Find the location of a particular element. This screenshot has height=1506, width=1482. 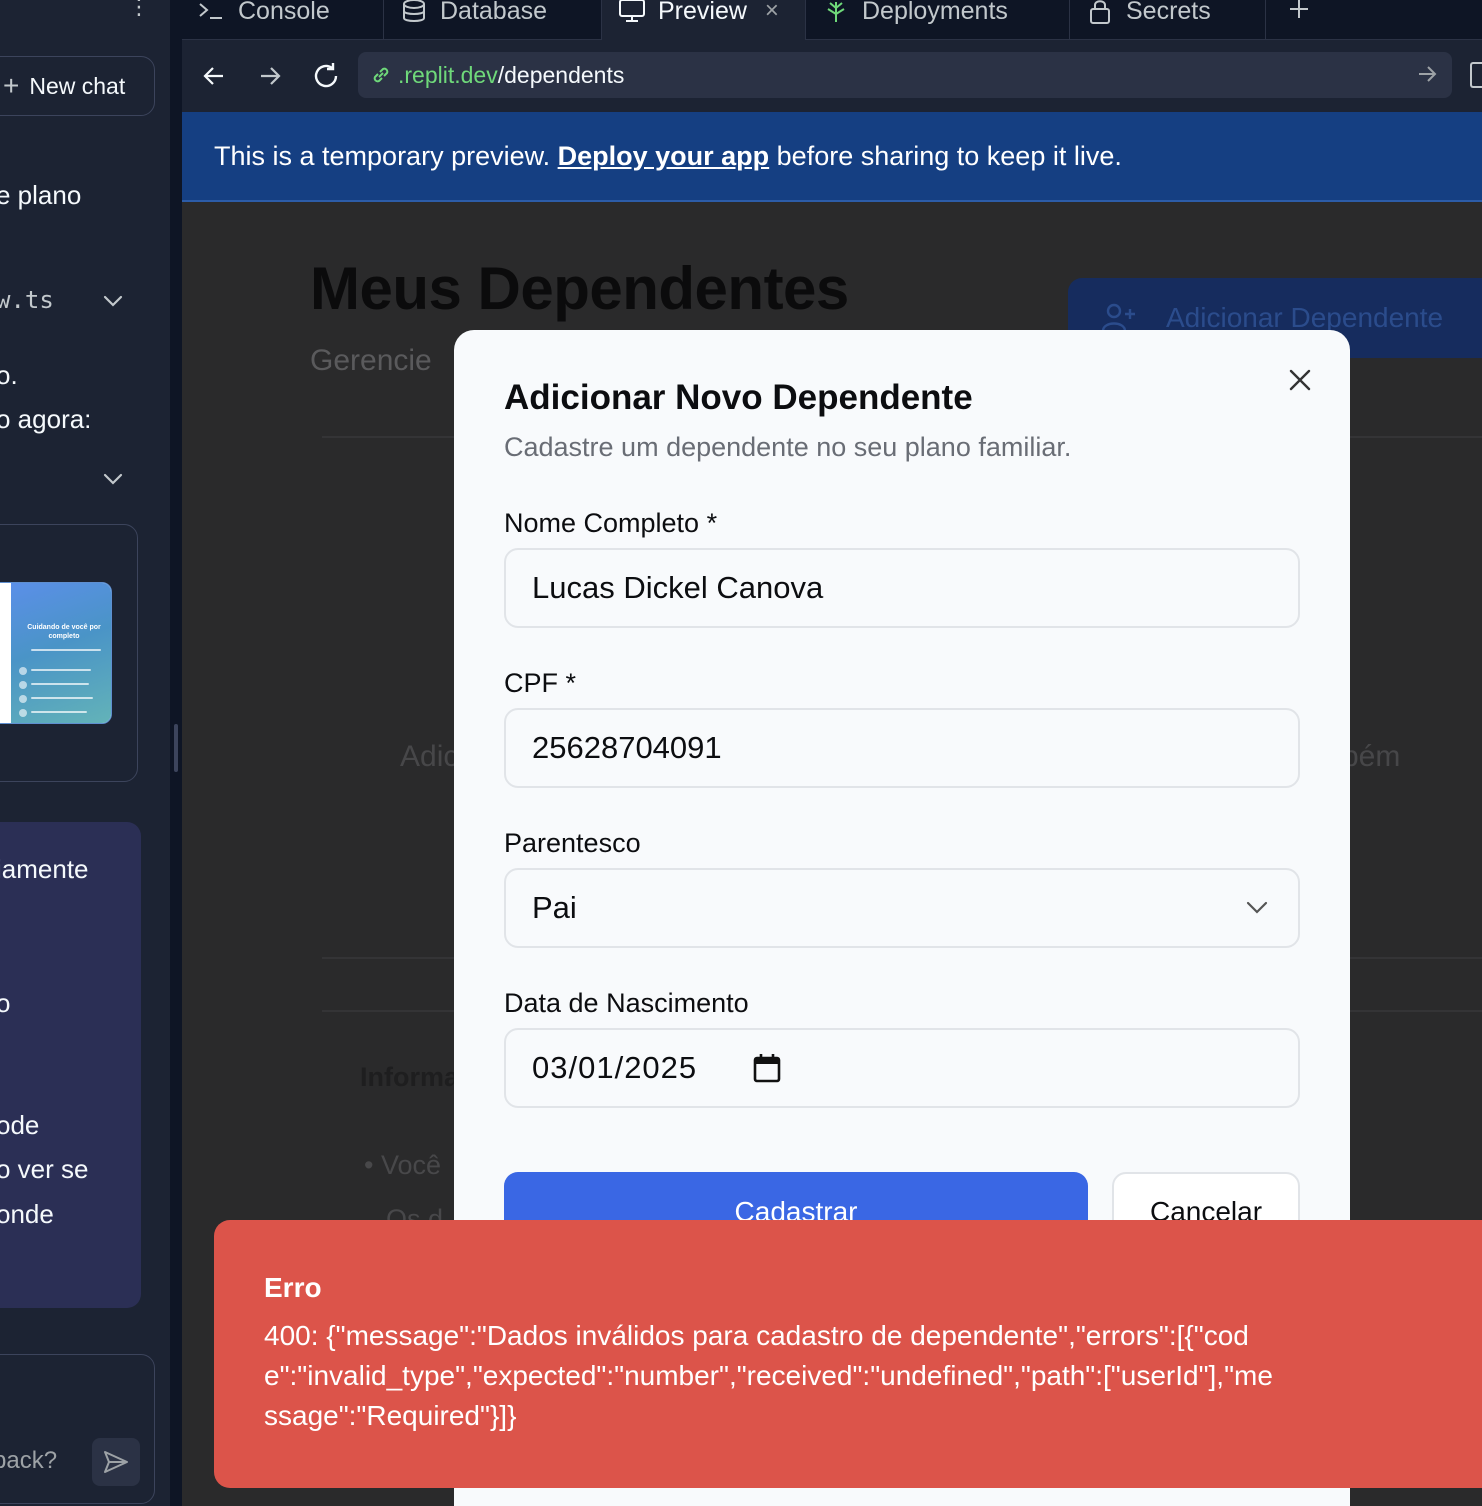

tab-preview: Preview × is located at coordinates (704, 20).